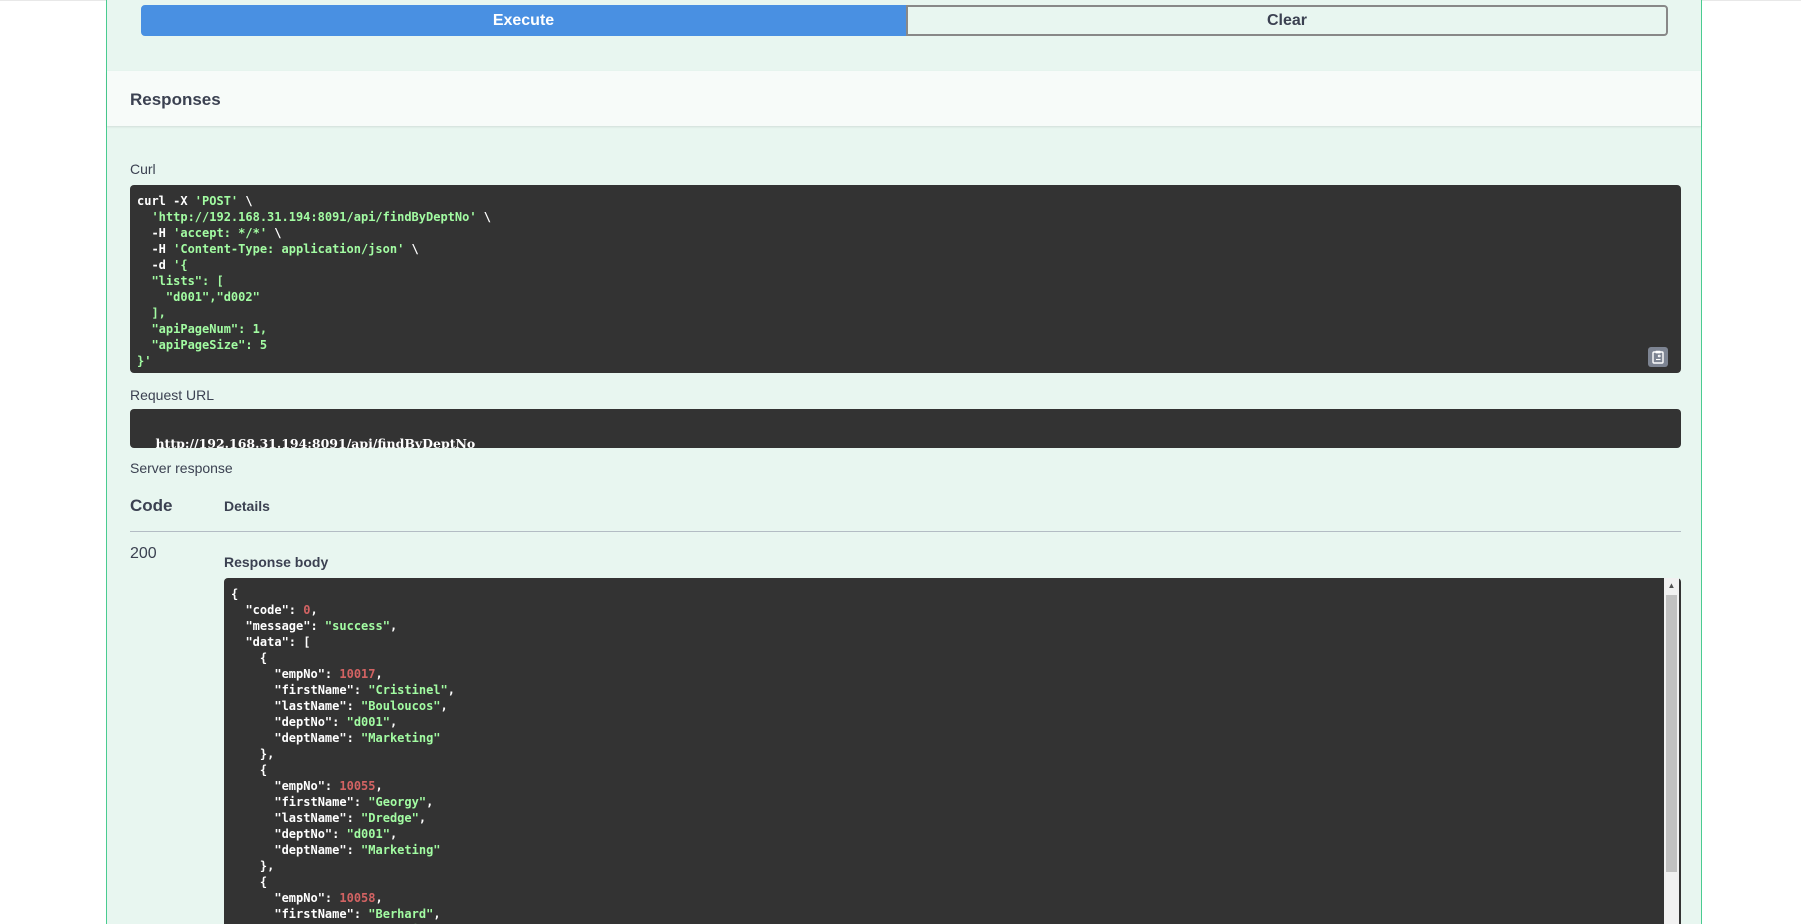  Describe the element at coordinates (905, 361) in the screenshot. I see `curl-line: }'` at that location.